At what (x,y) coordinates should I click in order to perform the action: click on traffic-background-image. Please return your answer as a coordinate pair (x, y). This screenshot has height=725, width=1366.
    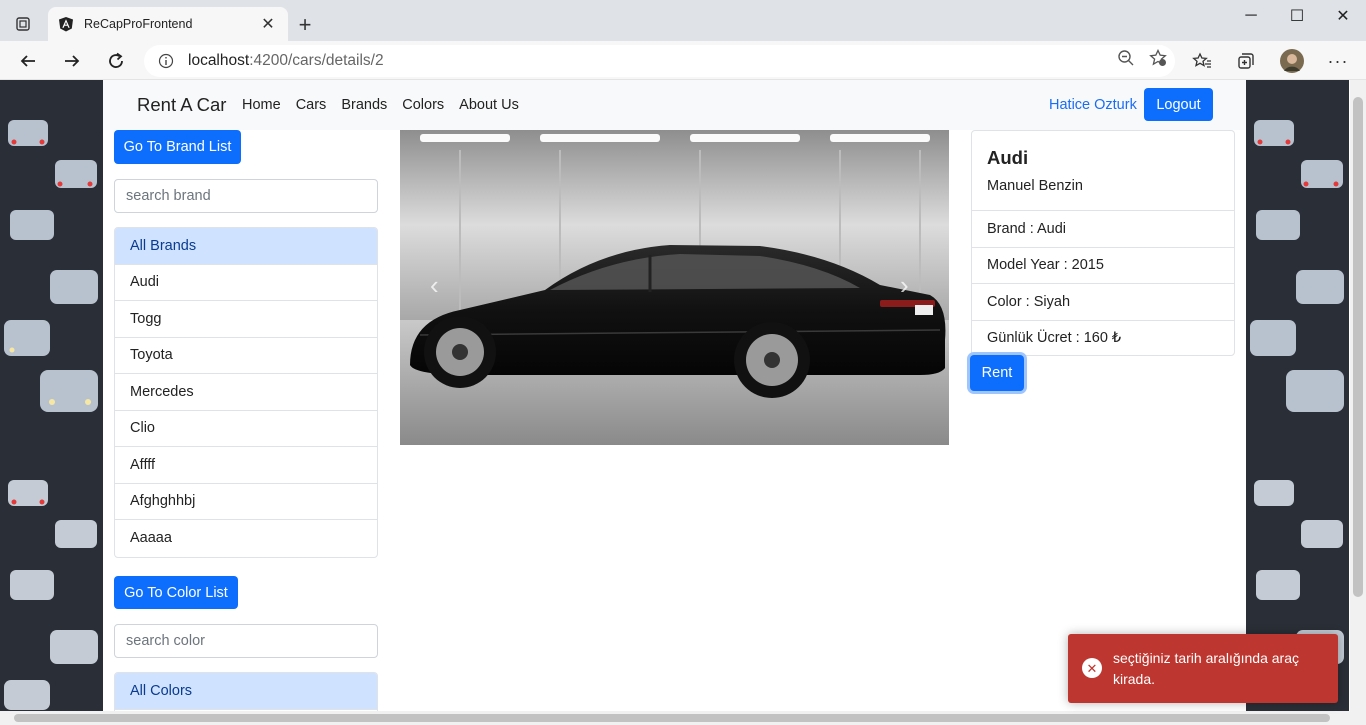
    Looking at the image, I should click on (51, 395).